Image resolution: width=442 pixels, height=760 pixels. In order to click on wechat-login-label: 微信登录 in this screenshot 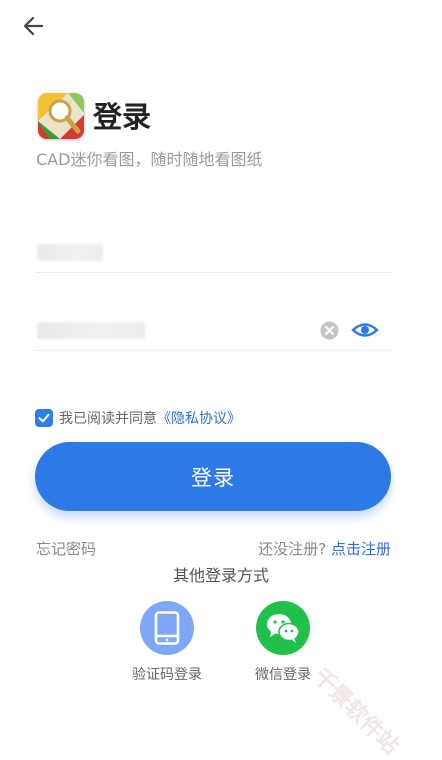, I will do `click(283, 675)`.